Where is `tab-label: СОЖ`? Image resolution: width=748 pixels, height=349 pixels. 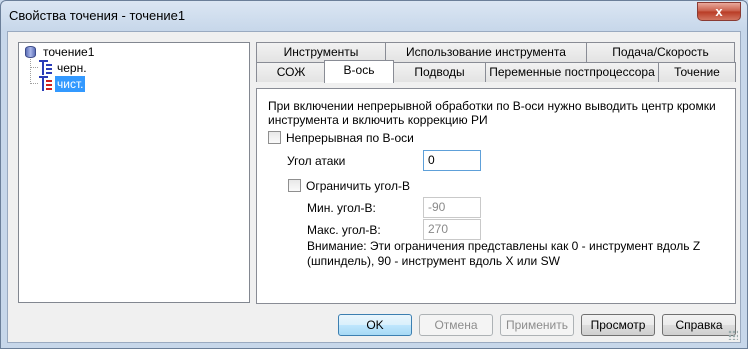
tab-label: СОЖ is located at coordinates (291, 72).